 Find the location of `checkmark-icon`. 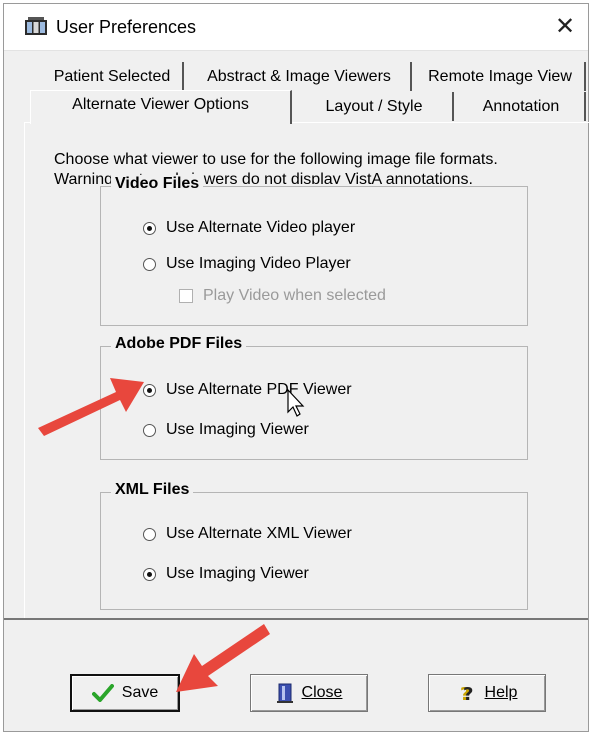

checkmark-icon is located at coordinates (102, 693).